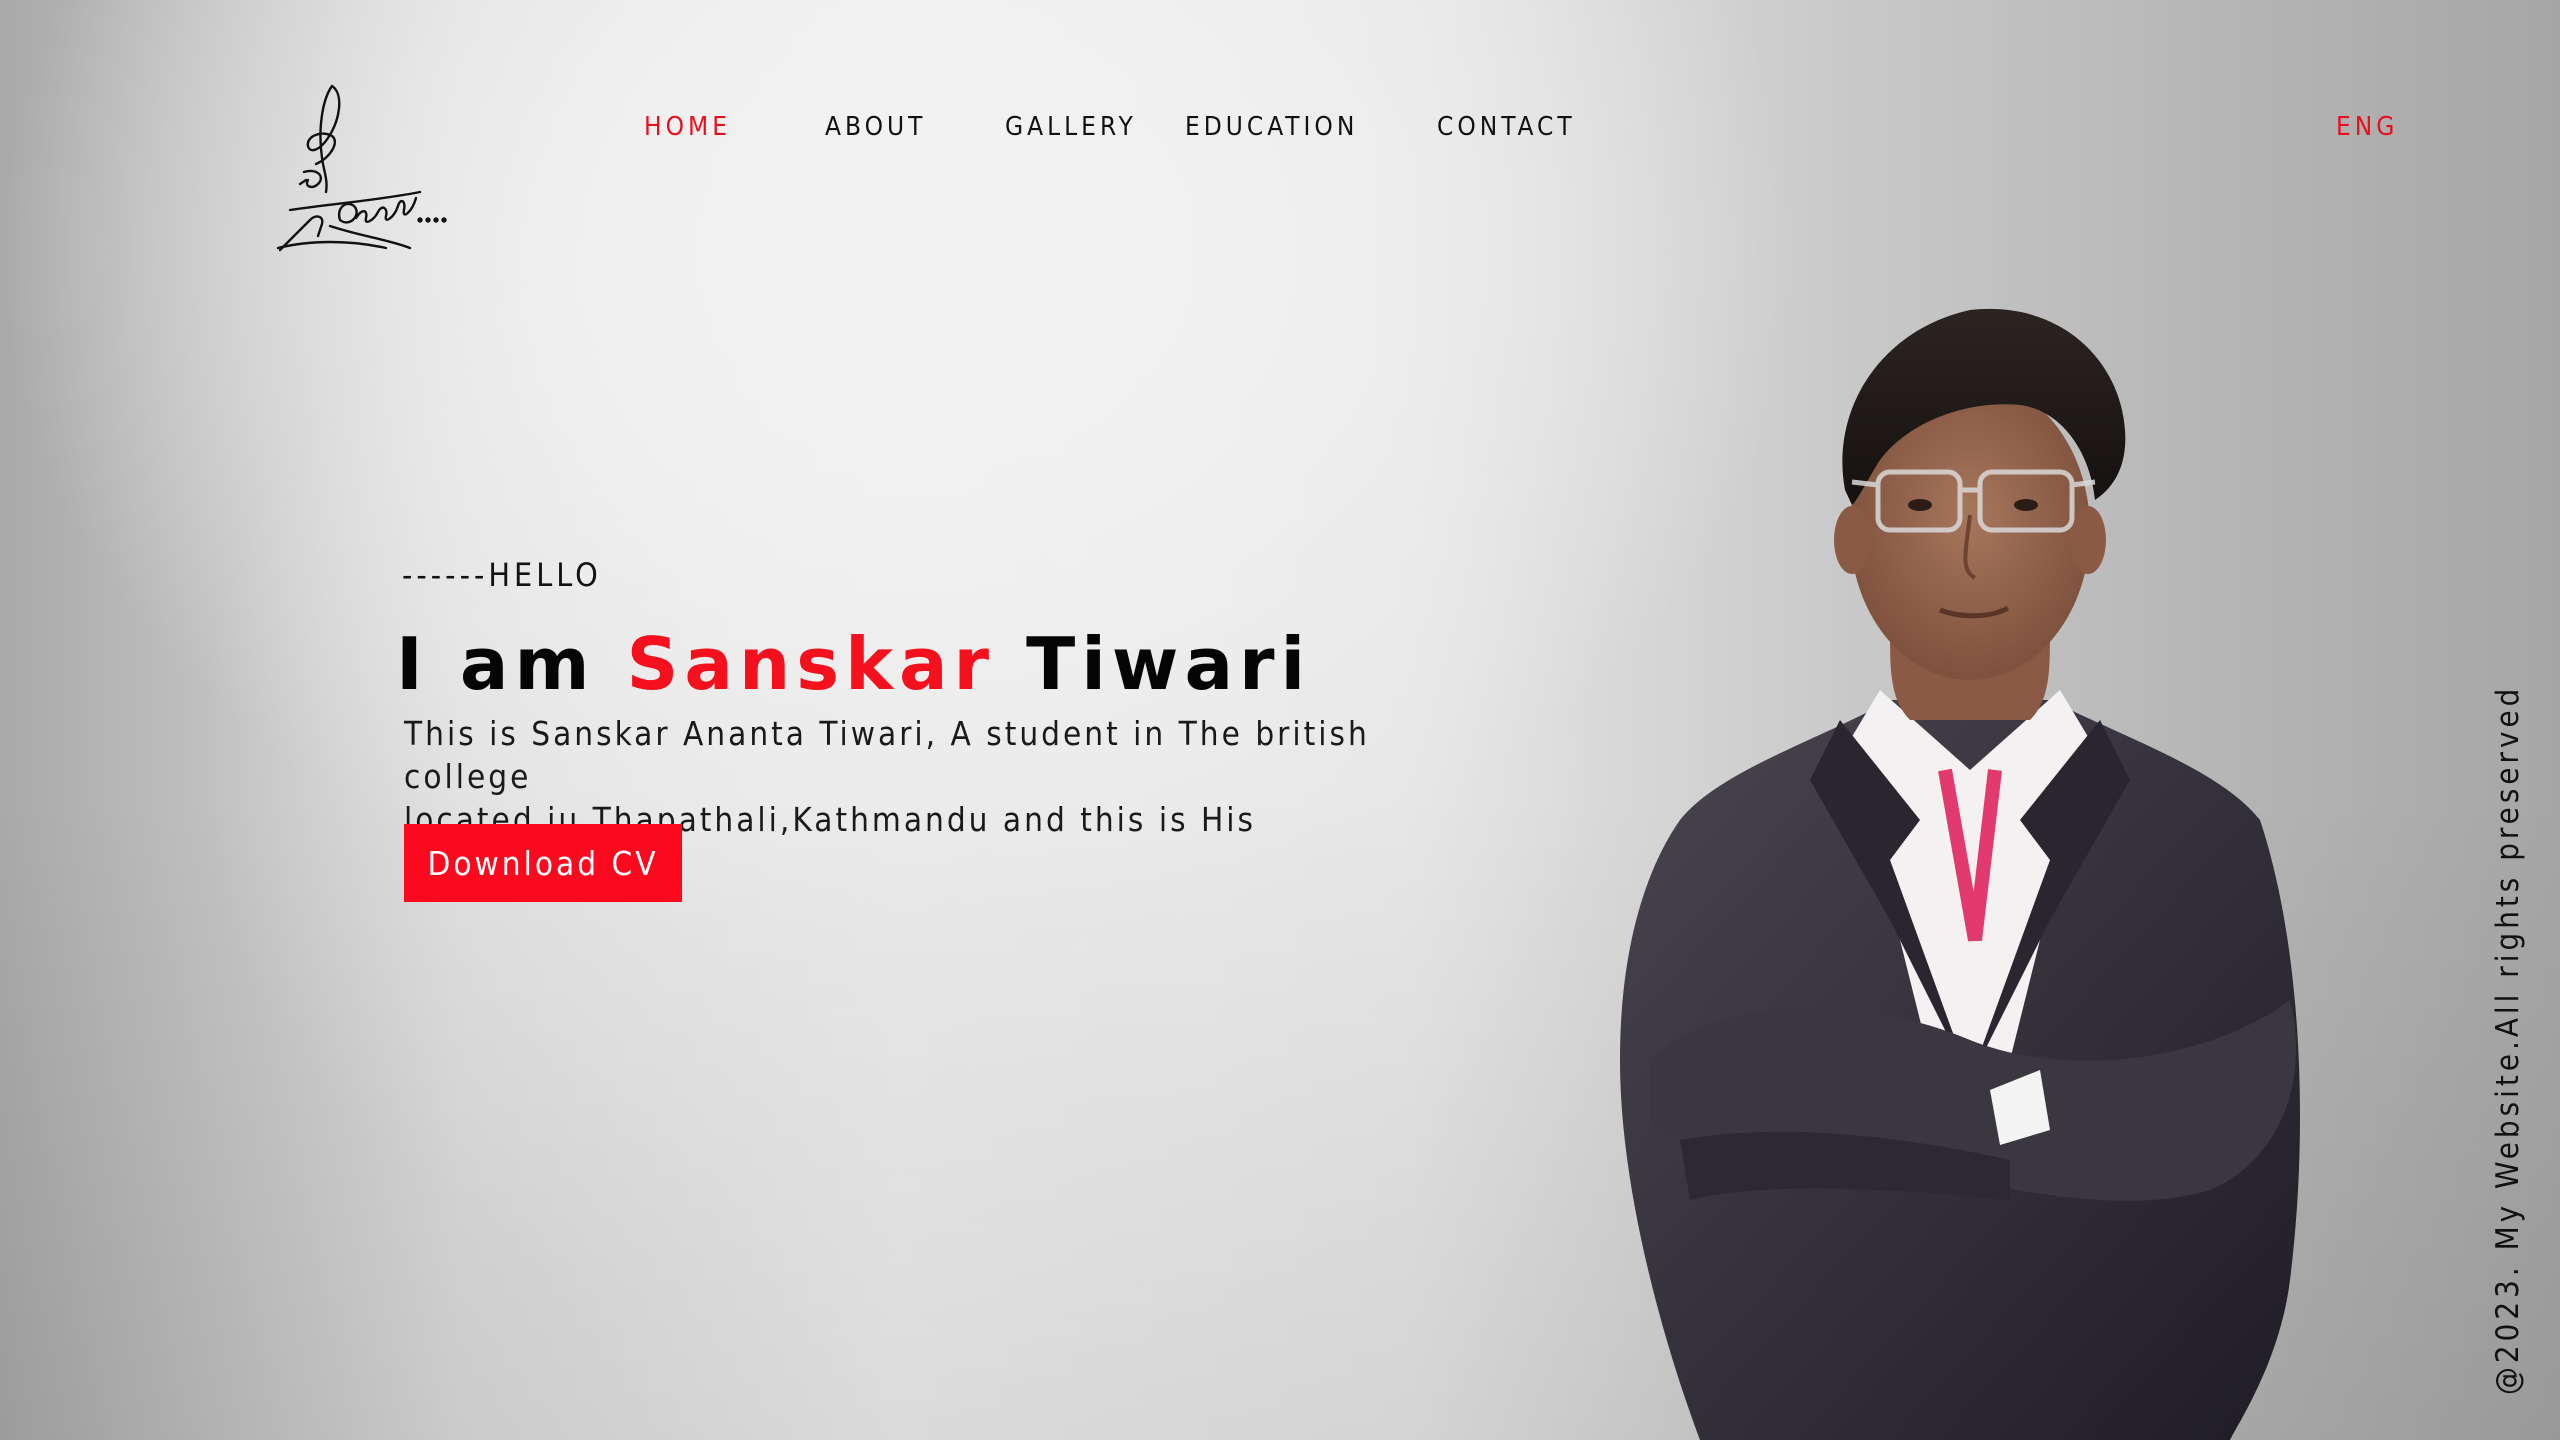 This screenshot has width=2560, height=1440. Describe the element at coordinates (502, 575) in the screenshot. I see `hero-greeting: ------HELLO` at that location.